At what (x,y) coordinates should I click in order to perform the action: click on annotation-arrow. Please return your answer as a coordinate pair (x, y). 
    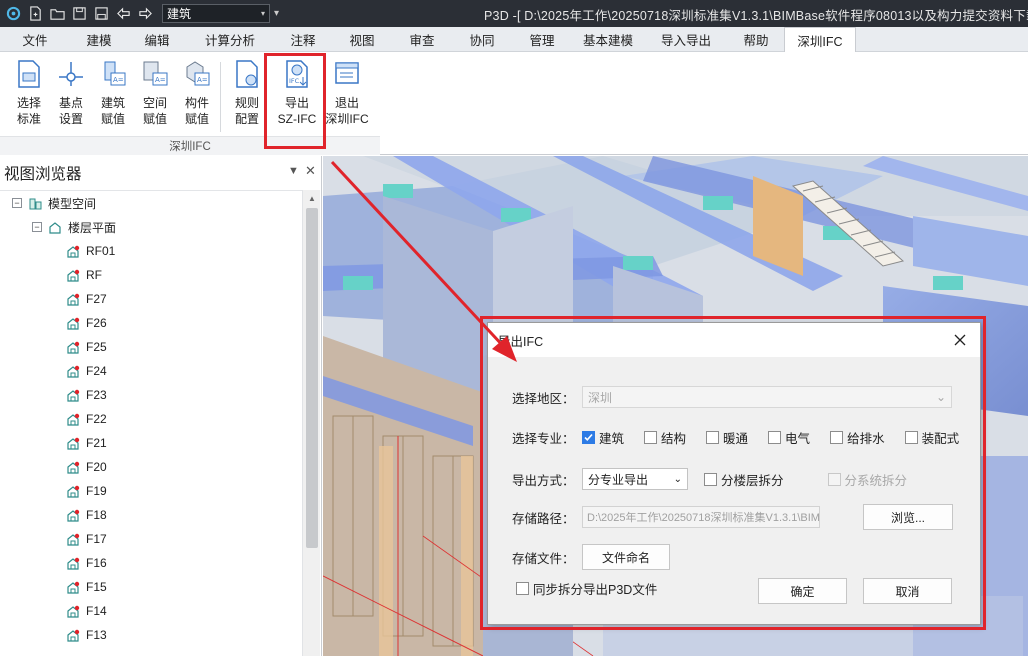
    Looking at the image, I should click on (423, 261).